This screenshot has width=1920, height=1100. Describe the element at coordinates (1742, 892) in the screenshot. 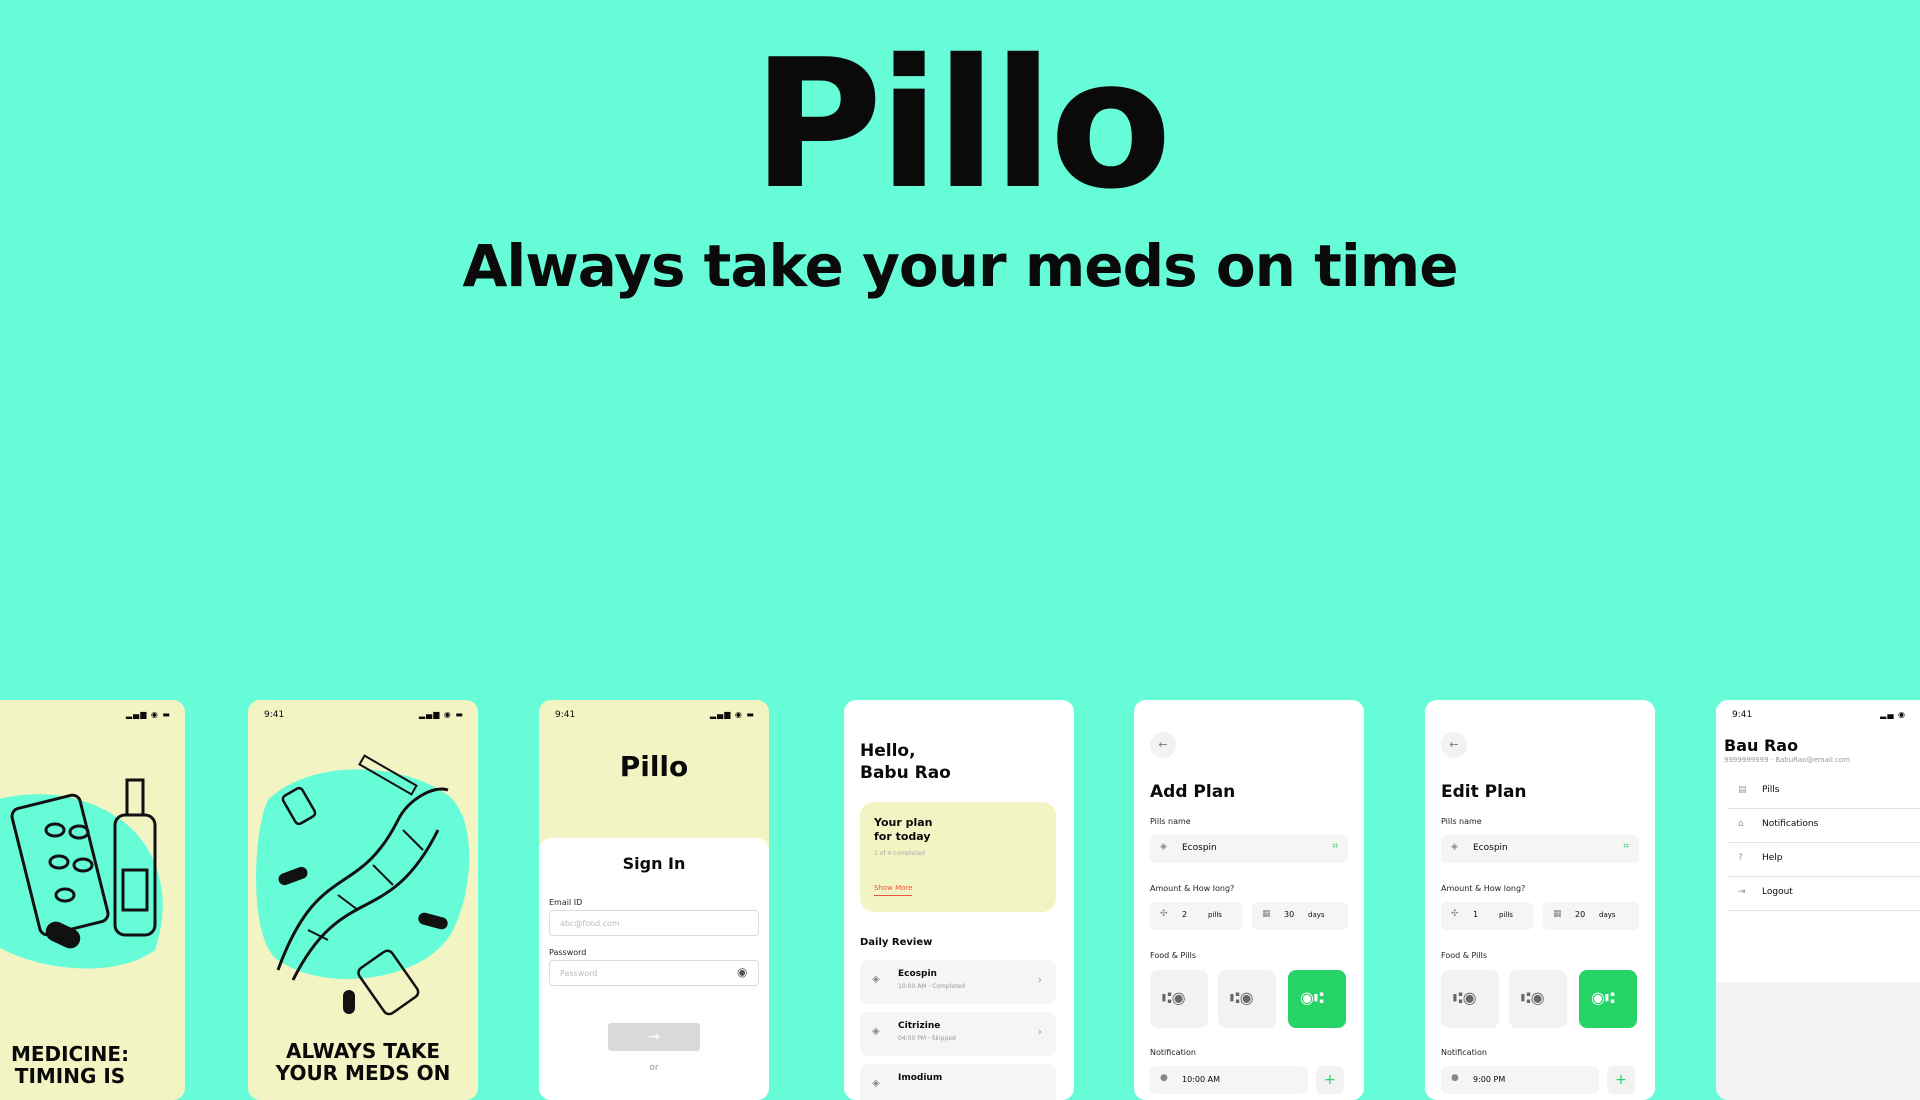

I see `logout-icon: ⇥` at that location.